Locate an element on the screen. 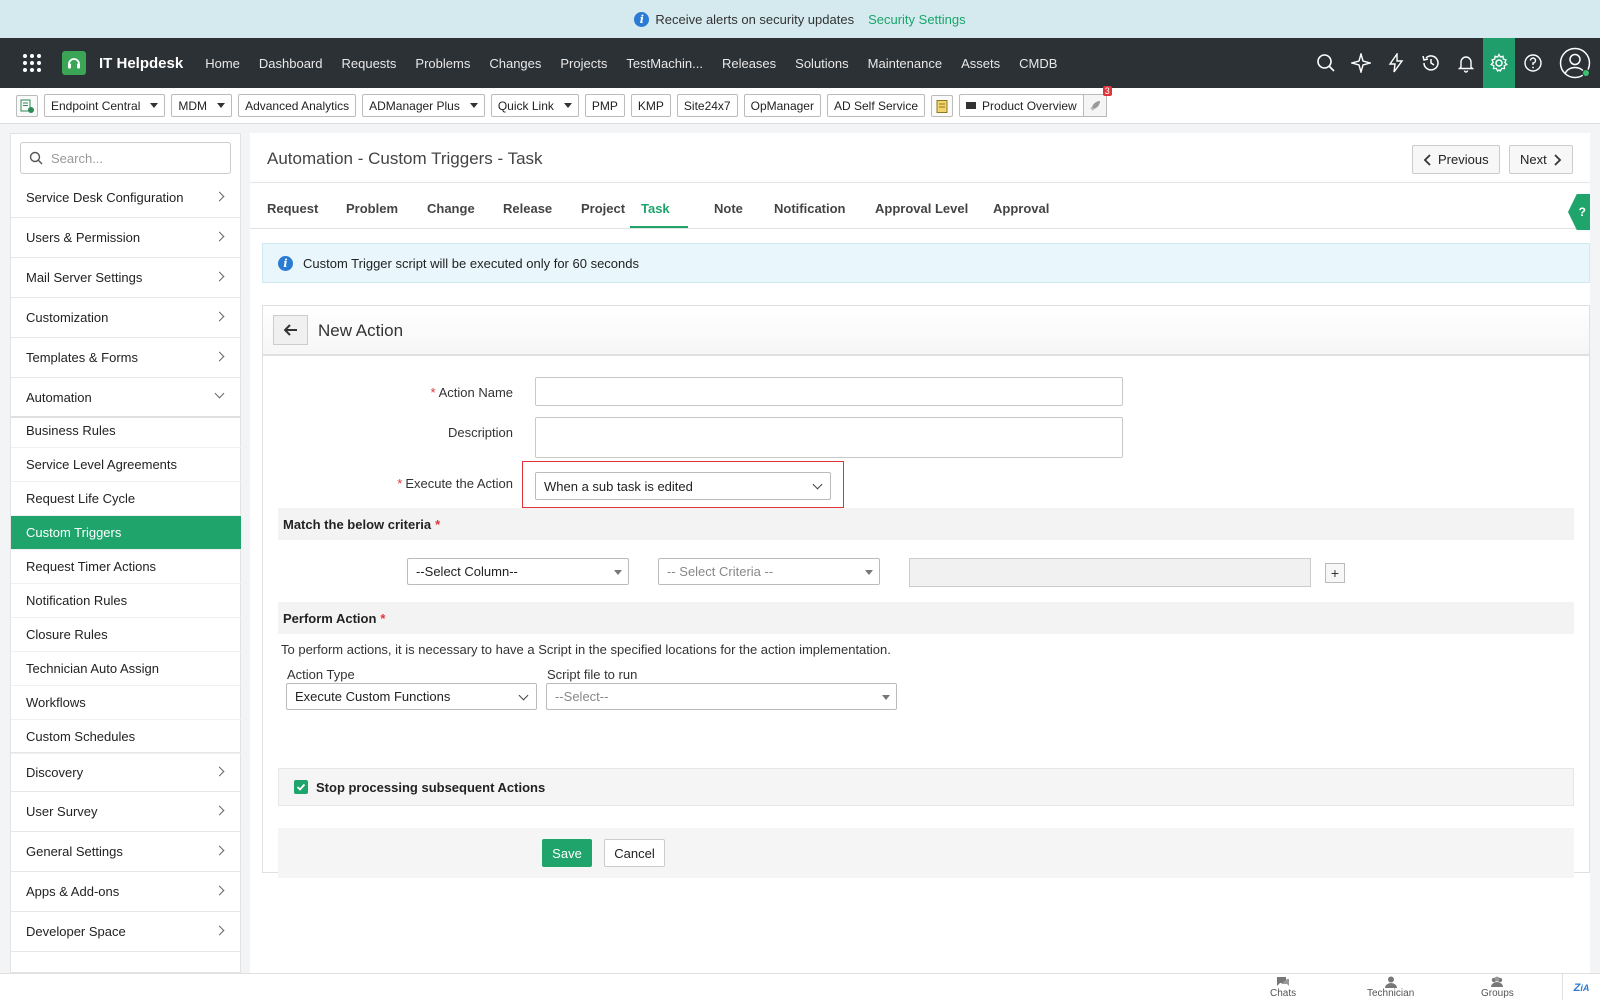  save-button: Save is located at coordinates (567, 853).